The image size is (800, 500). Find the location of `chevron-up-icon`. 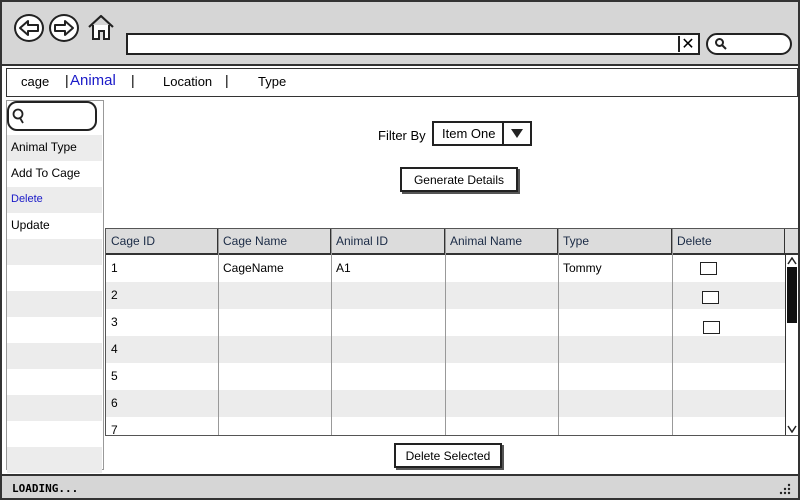

chevron-up-icon is located at coordinates (792, 261).